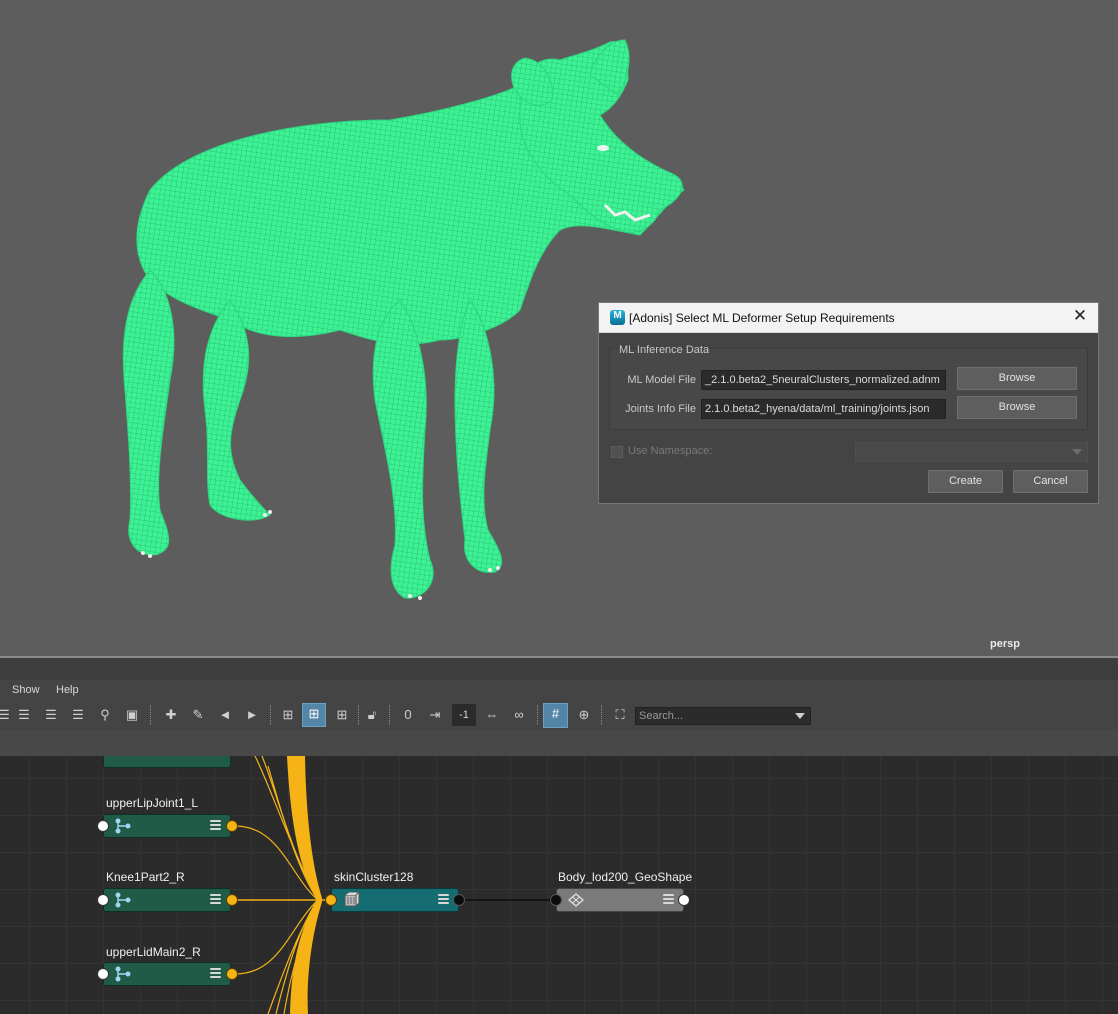 The image size is (1118, 1014). What do you see at coordinates (559, 669) in the screenshot?
I see `panel-header` at bounding box center [559, 669].